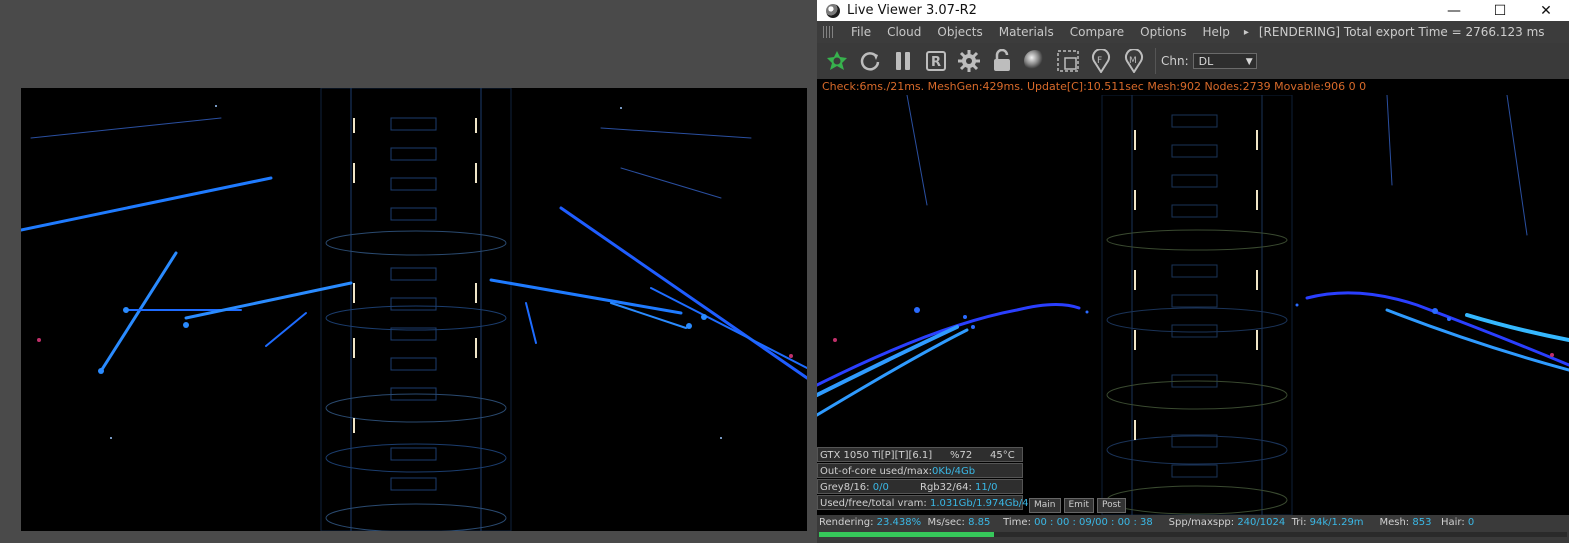  I want to click on maximize-button: ☐, so click(1500, 10).